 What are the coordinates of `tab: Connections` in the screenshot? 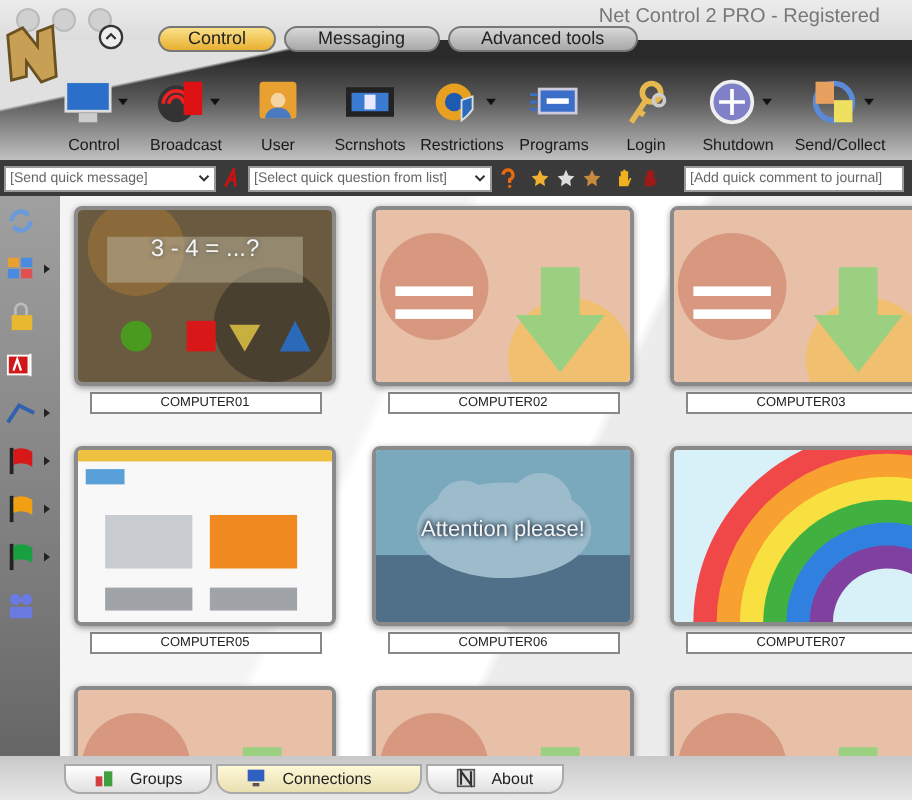 It's located at (319, 778).